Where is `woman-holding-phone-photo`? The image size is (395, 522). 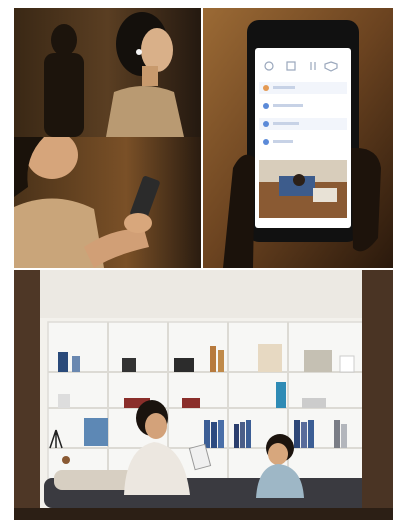
woman-holding-phone-photo is located at coordinates (107, 202).